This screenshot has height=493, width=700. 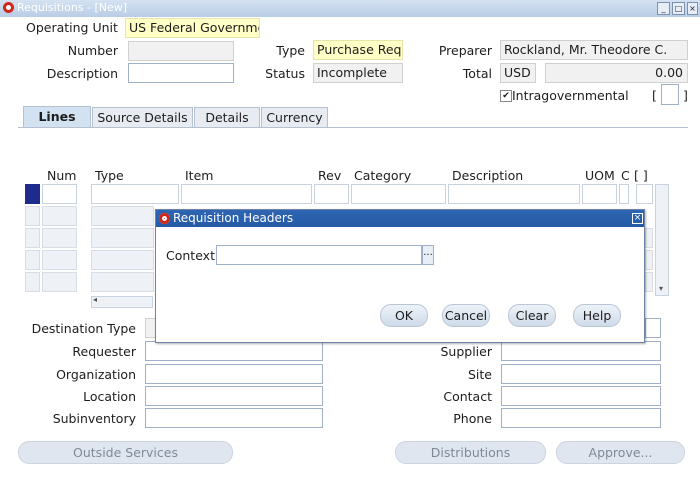 I want to click on supplier-field, so click(x=581, y=351).